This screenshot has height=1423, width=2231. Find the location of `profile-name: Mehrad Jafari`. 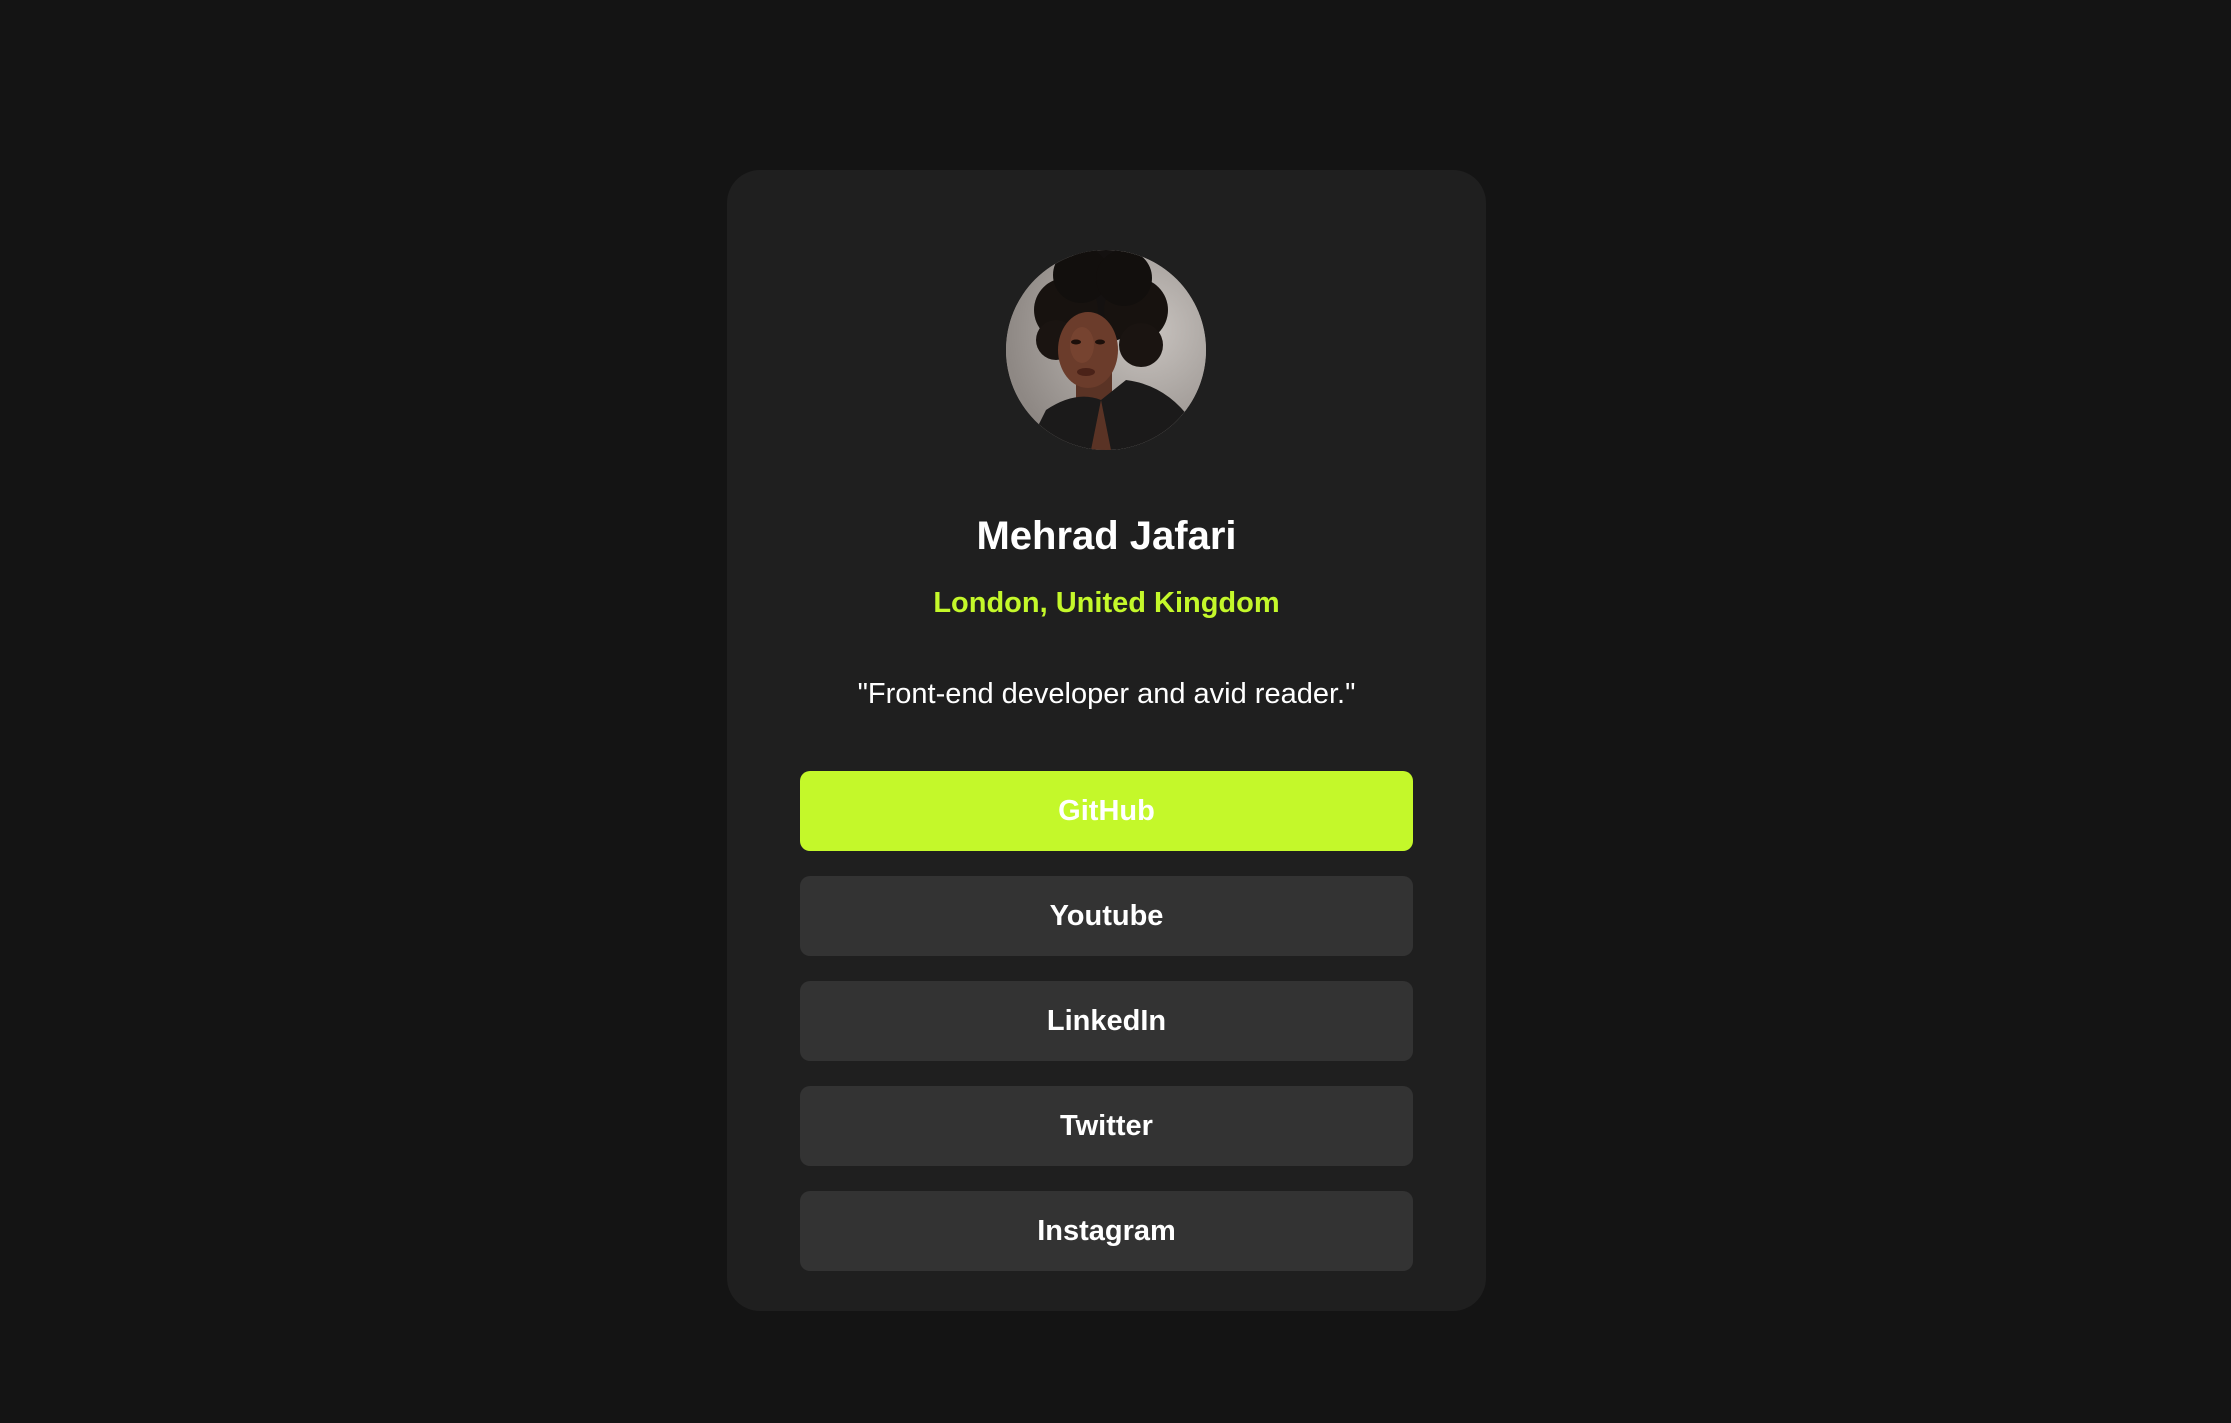

profile-name: Mehrad Jafari is located at coordinates (1106, 536).